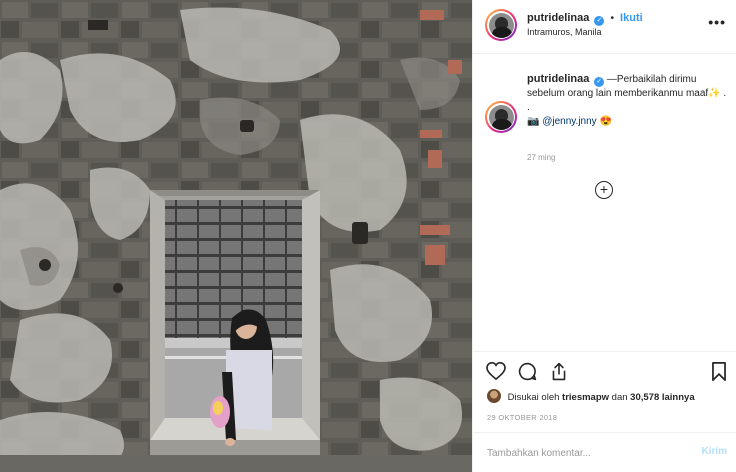  Describe the element at coordinates (587, 453) in the screenshot. I see `comment-input` at that location.